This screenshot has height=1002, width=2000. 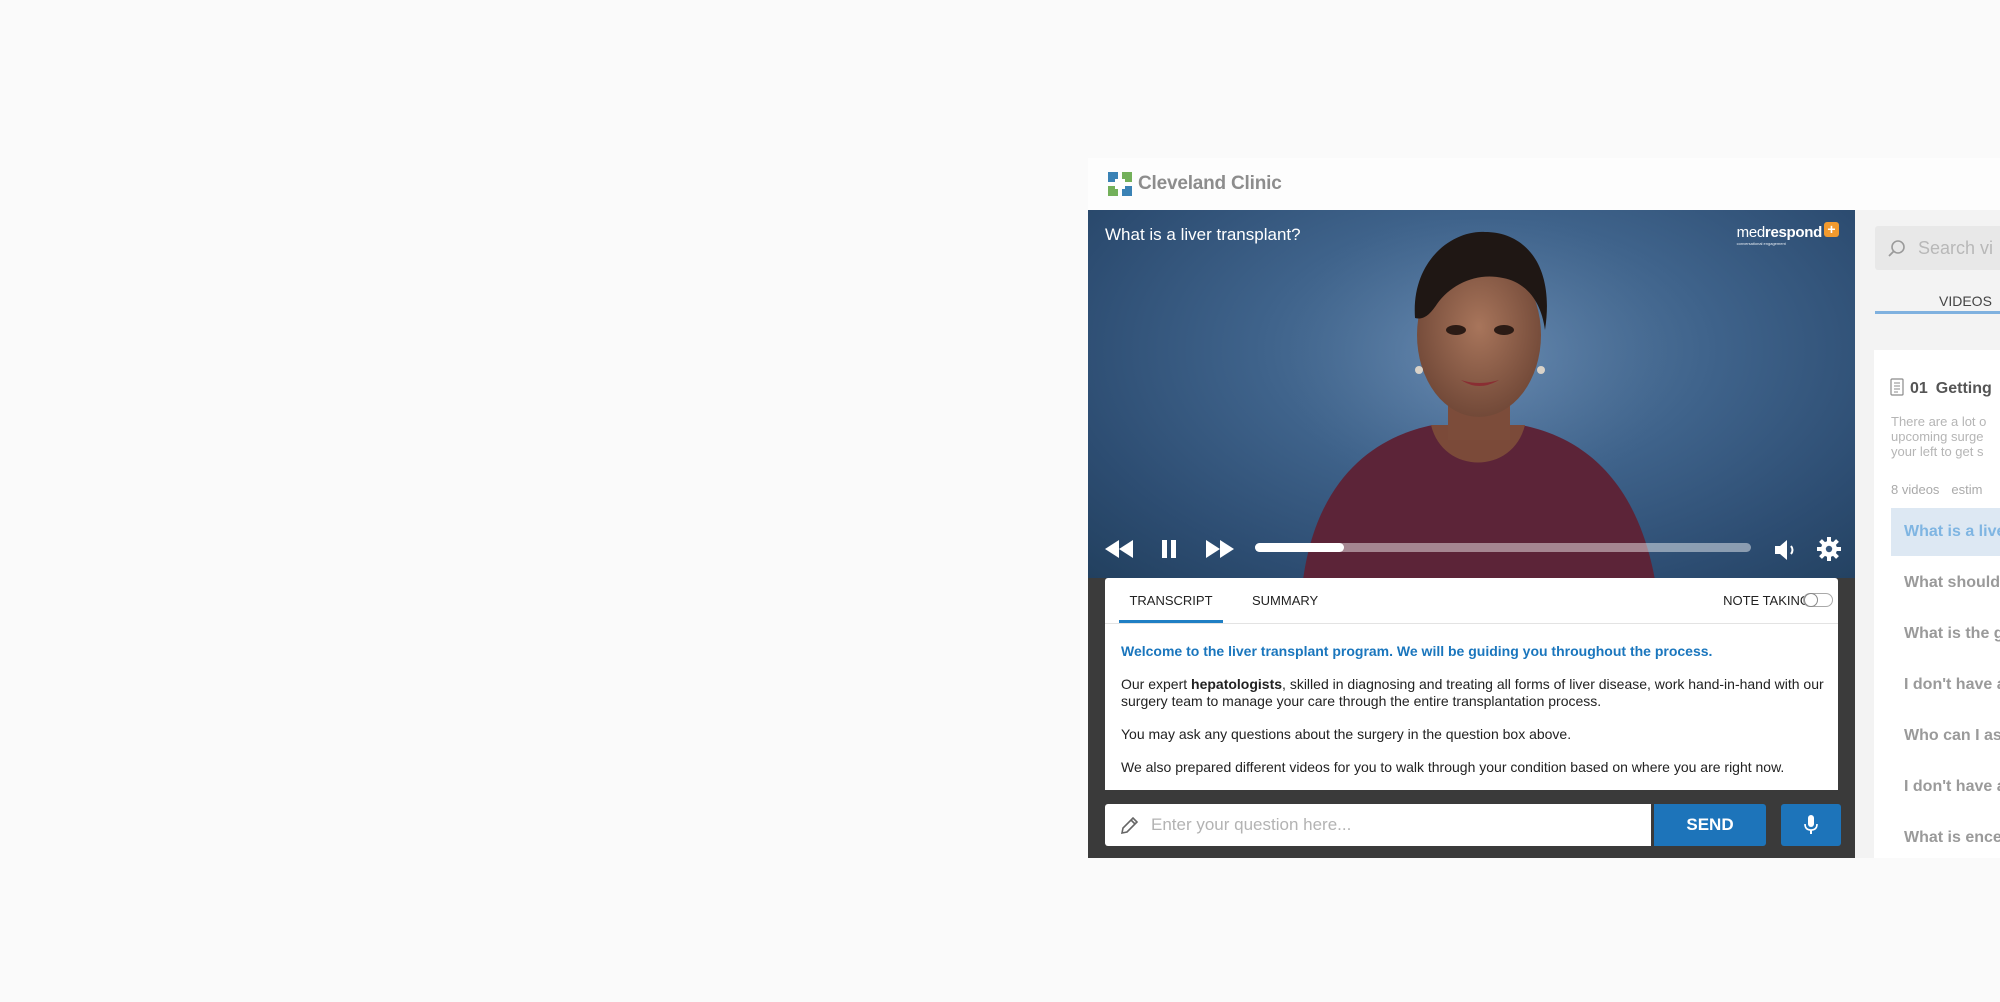 What do you see at coordinates (1120, 184) in the screenshot?
I see `cleveland-logo-icon` at bounding box center [1120, 184].